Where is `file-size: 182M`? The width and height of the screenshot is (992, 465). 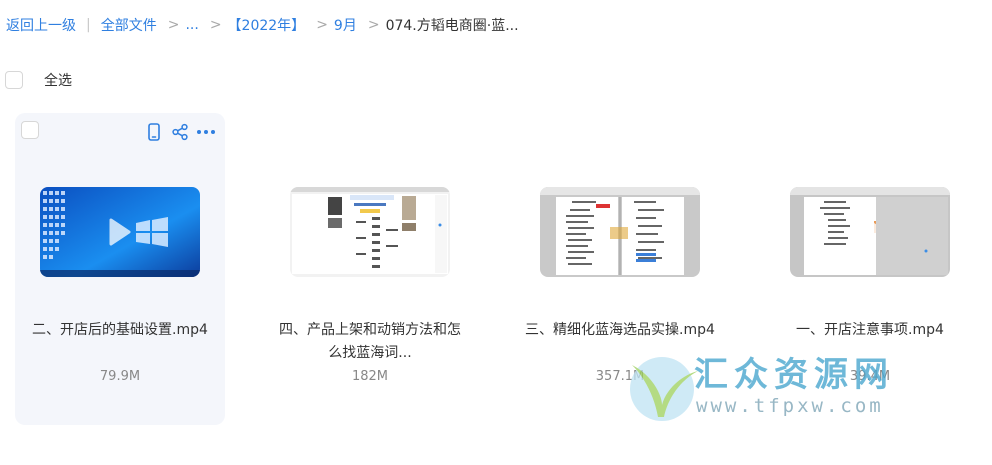
file-size: 182M is located at coordinates (370, 376).